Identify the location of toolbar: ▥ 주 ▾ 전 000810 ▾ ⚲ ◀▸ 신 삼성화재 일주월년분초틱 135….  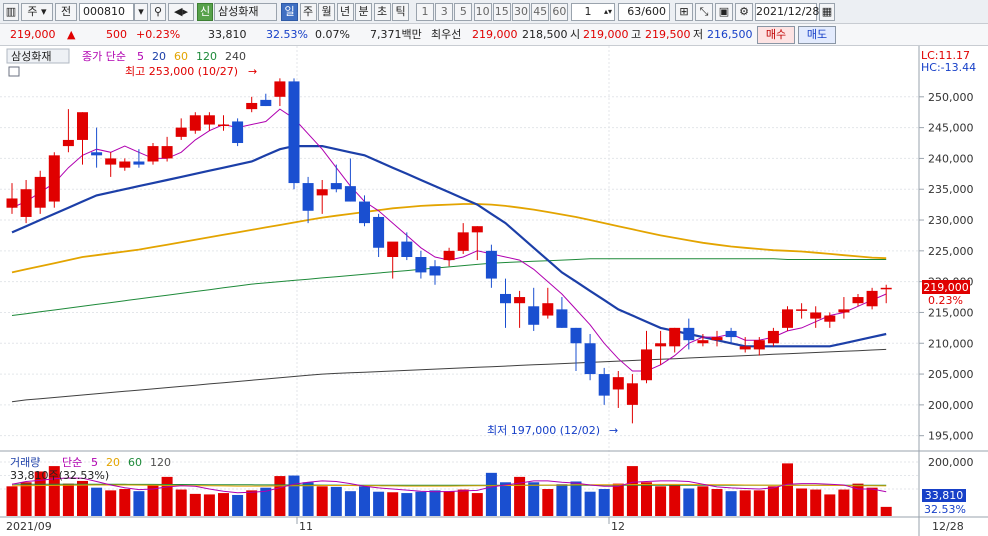
(494, 12).